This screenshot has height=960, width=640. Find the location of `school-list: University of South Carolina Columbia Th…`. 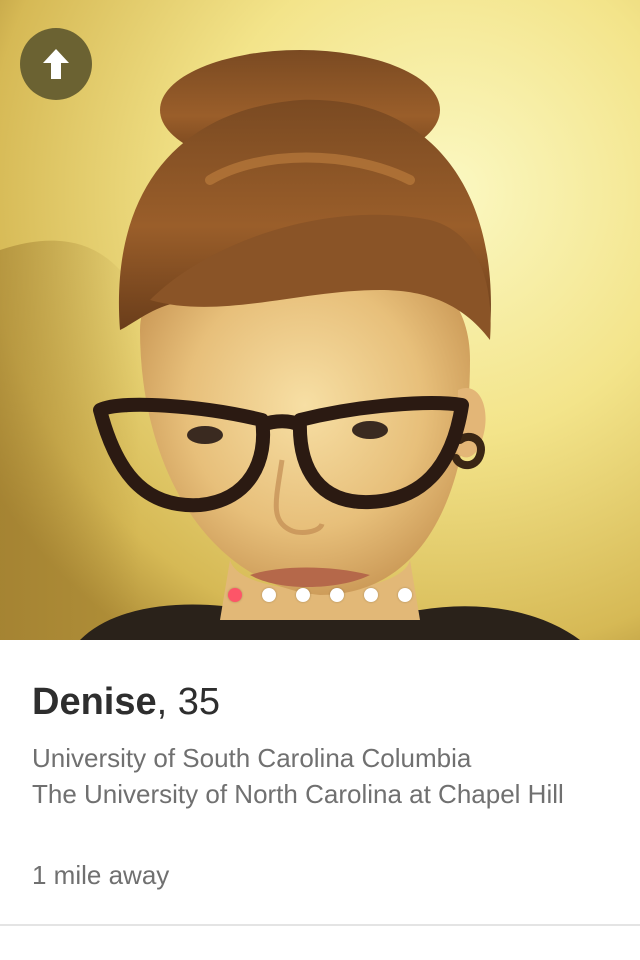

school-list: University of South Carolina Columbia Th… is located at coordinates (322, 776).